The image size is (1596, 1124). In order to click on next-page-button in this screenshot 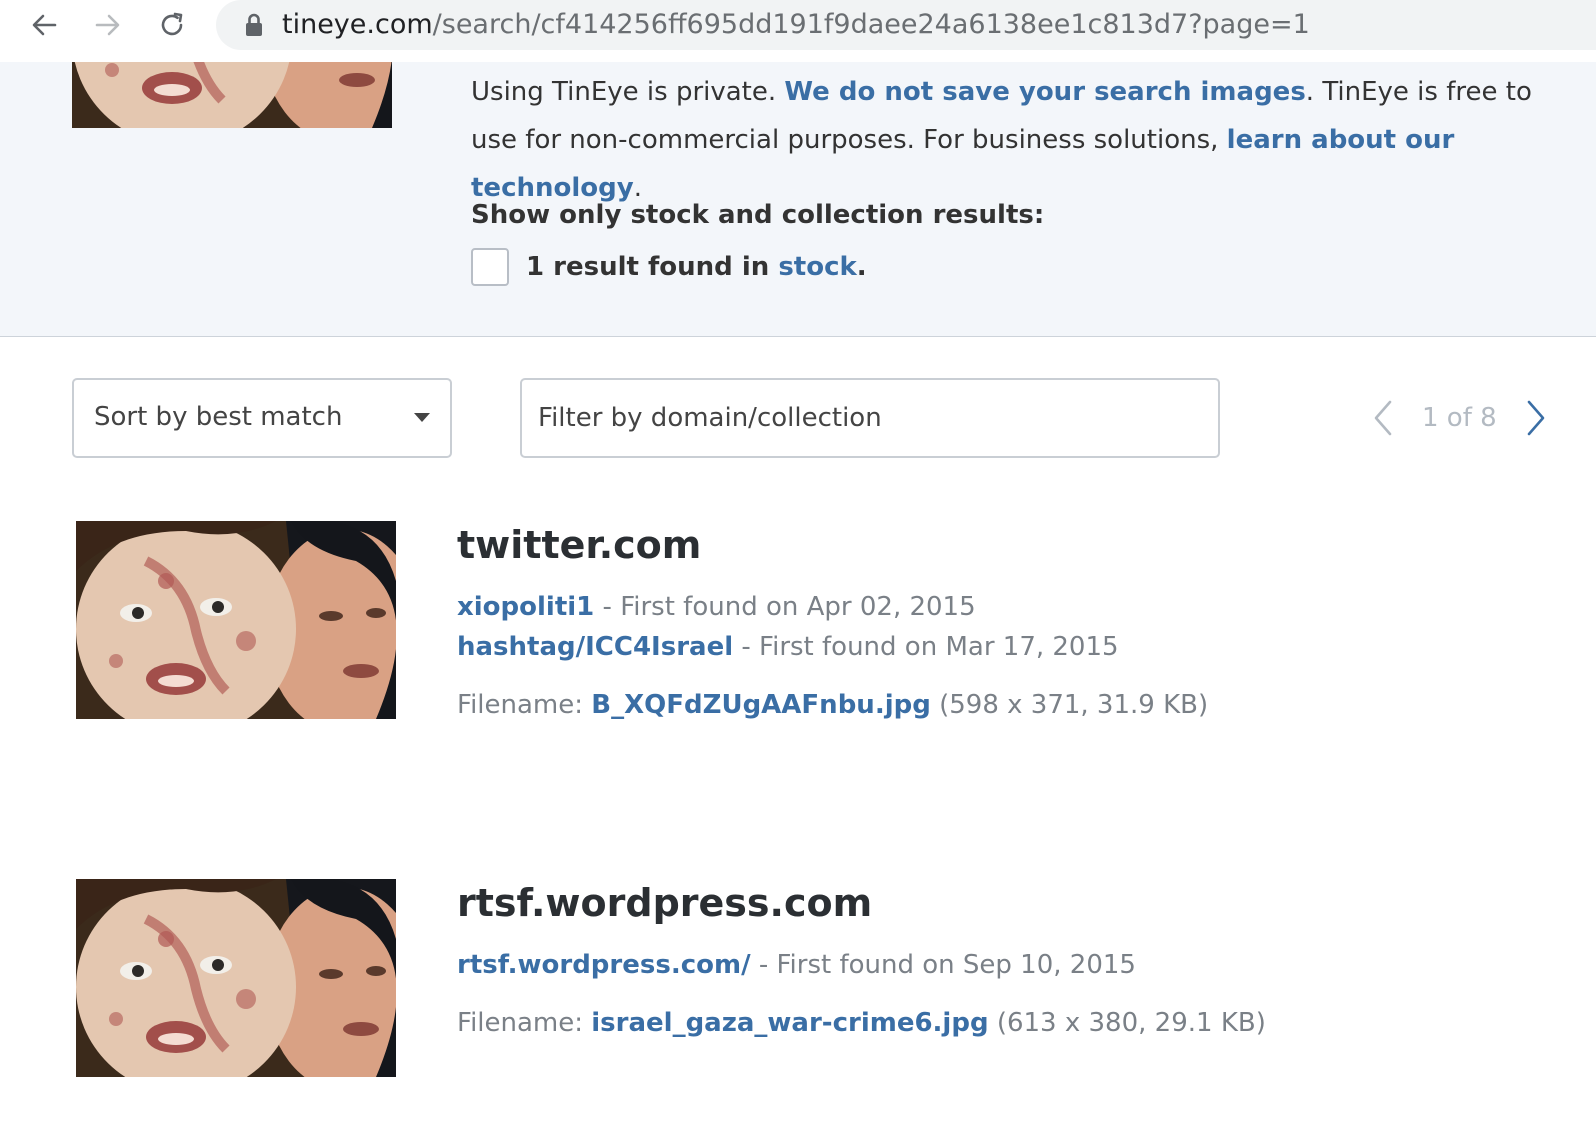, I will do `click(1536, 418)`.